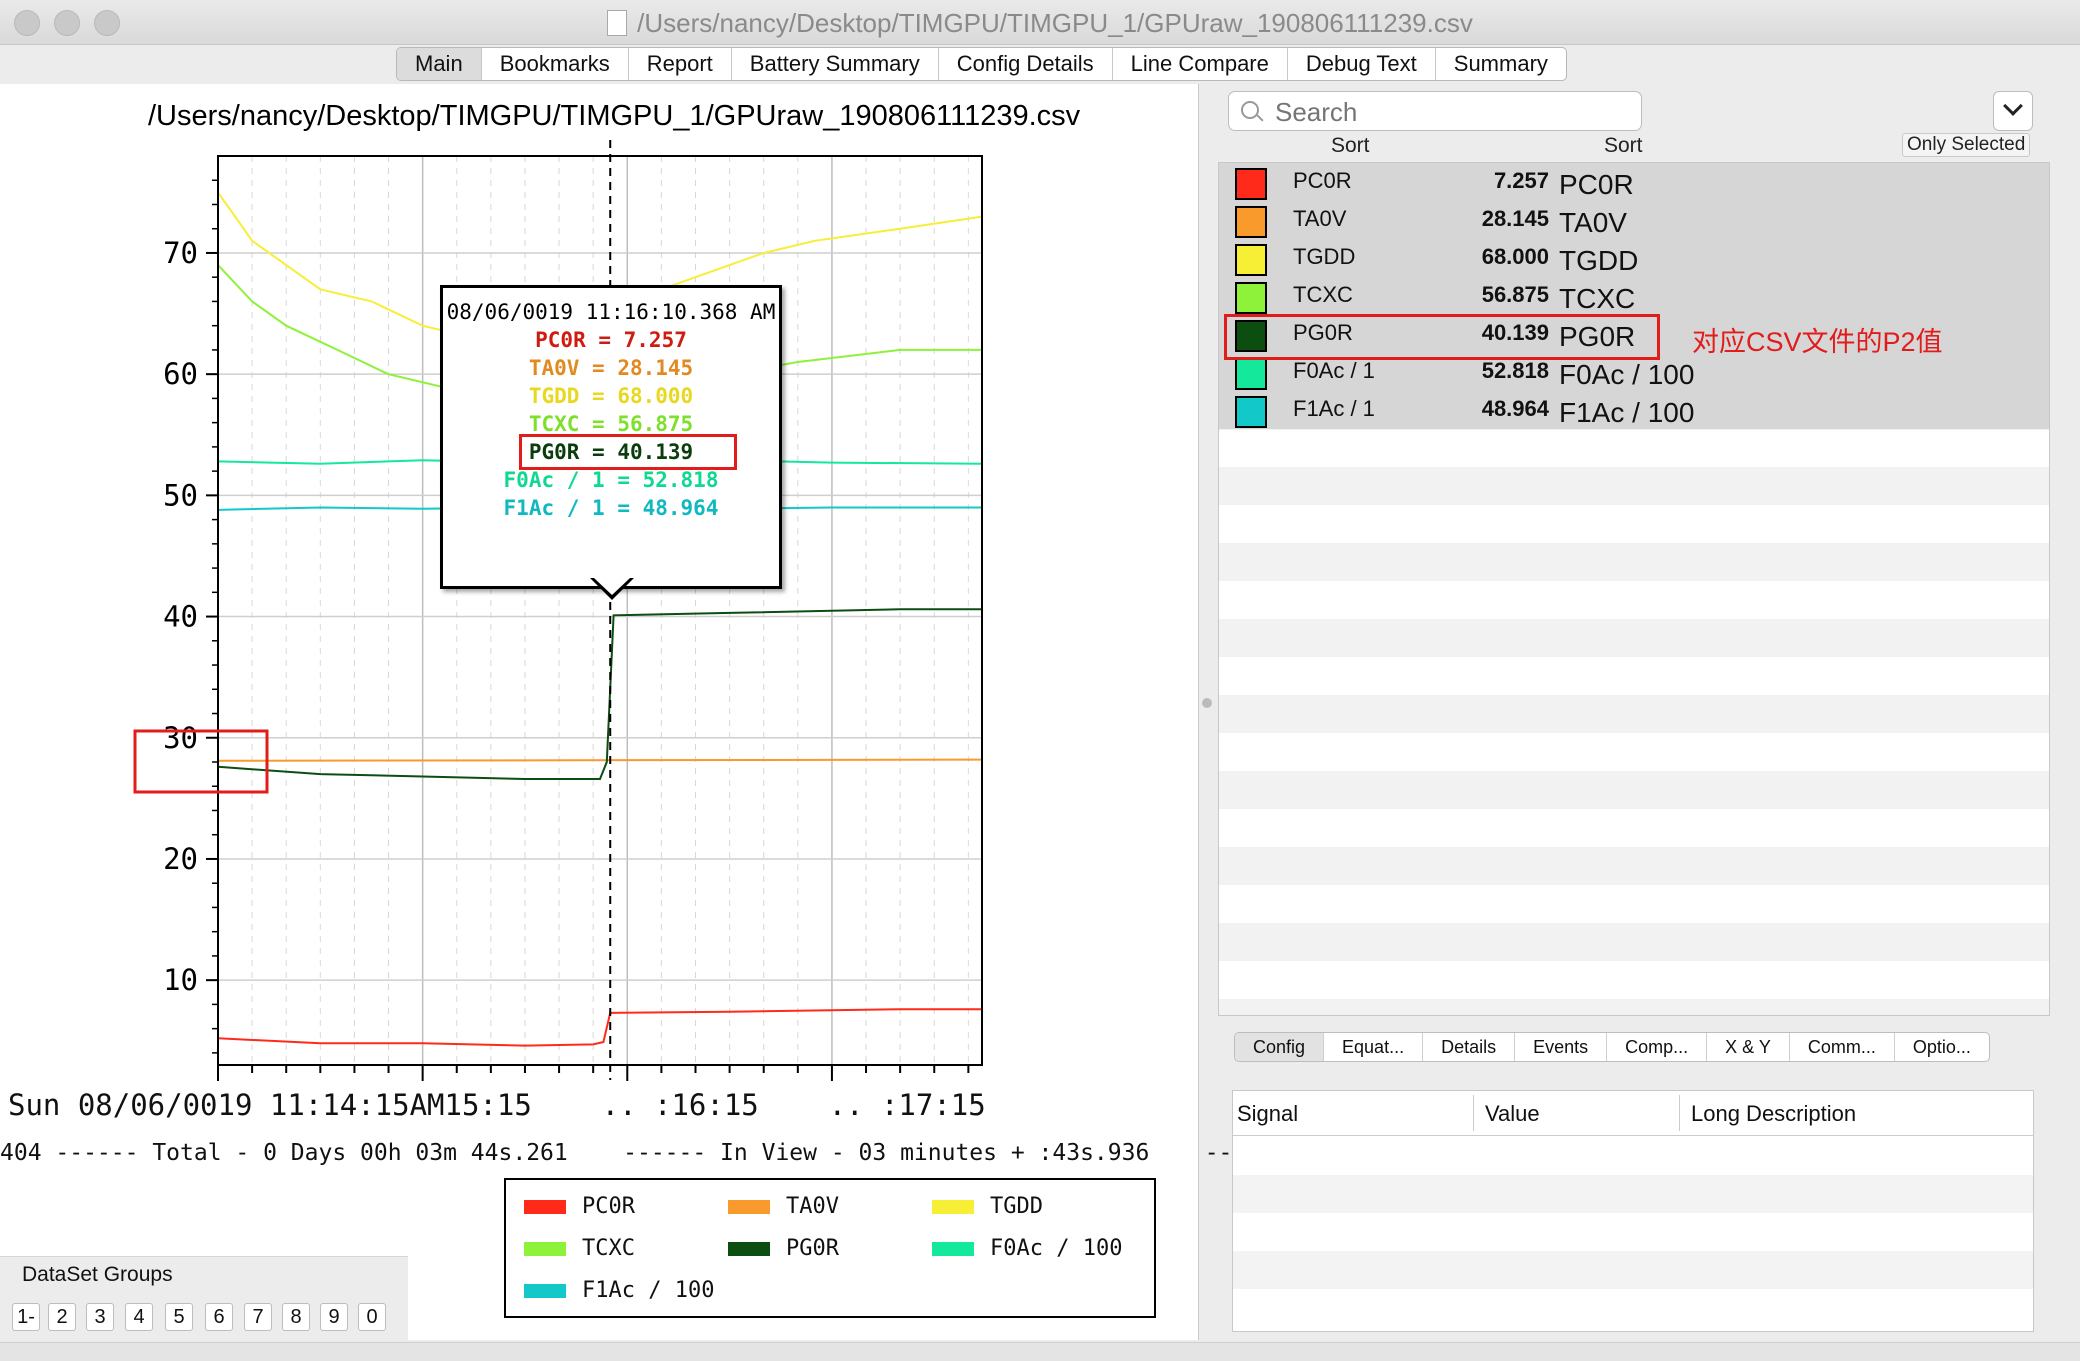 The image size is (2080, 1361). What do you see at coordinates (1322, 180) in the screenshot?
I see `signal-name: PC0R` at bounding box center [1322, 180].